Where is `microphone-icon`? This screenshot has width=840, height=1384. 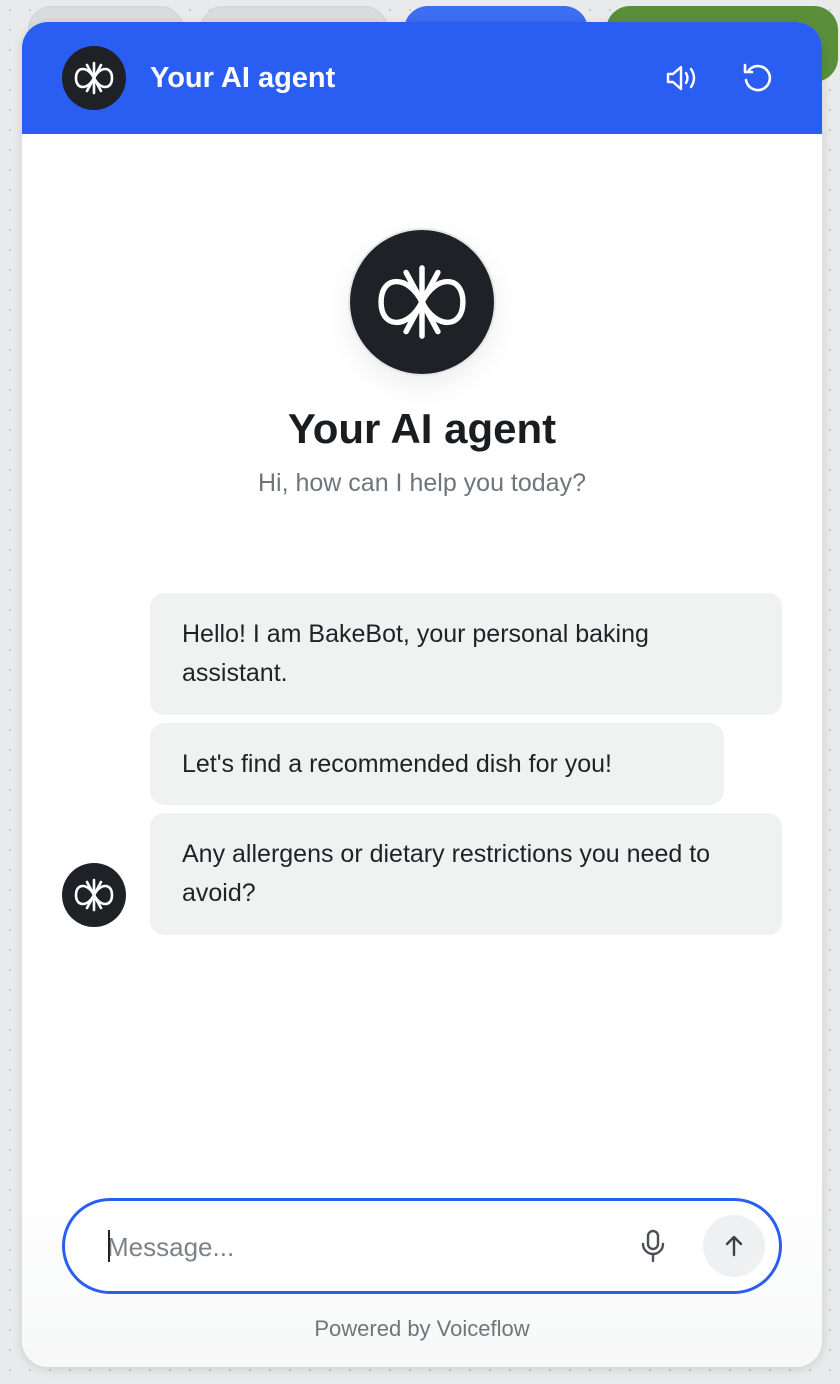
microphone-icon is located at coordinates (653, 1246).